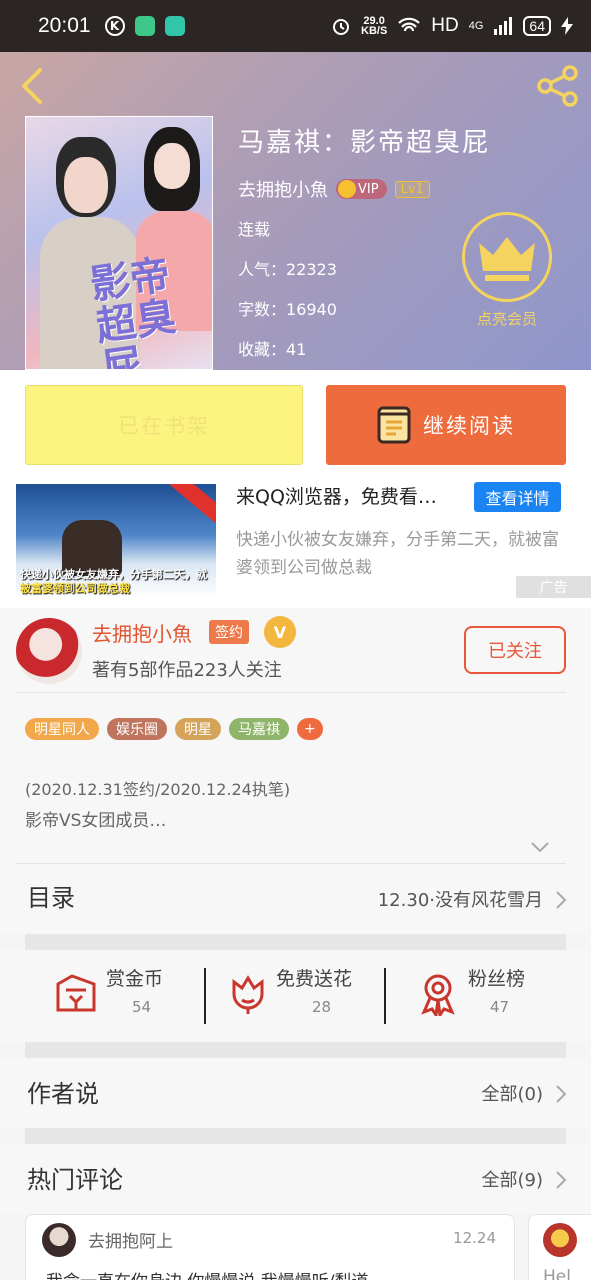 The image size is (591, 1280). What do you see at coordinates (361, 189) in the screenshot?
I see `vip-badge: VIP` at bounding box center [361, 189].